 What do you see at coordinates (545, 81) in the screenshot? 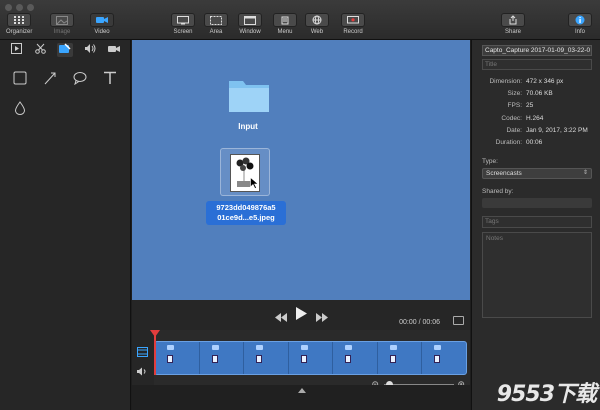
I see `metadata-value: 472 x 346 px` at bounding box center [545, 81].